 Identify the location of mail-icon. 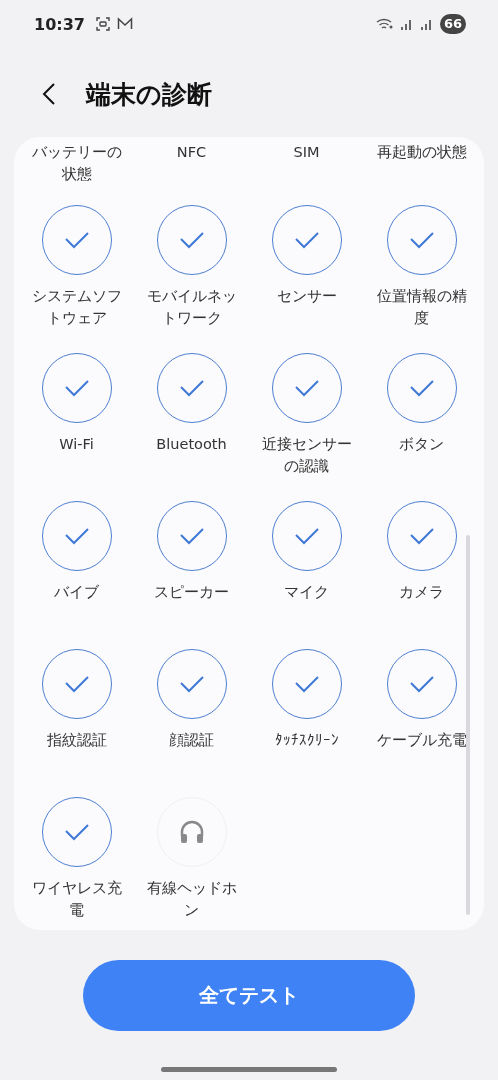
(124, 24).